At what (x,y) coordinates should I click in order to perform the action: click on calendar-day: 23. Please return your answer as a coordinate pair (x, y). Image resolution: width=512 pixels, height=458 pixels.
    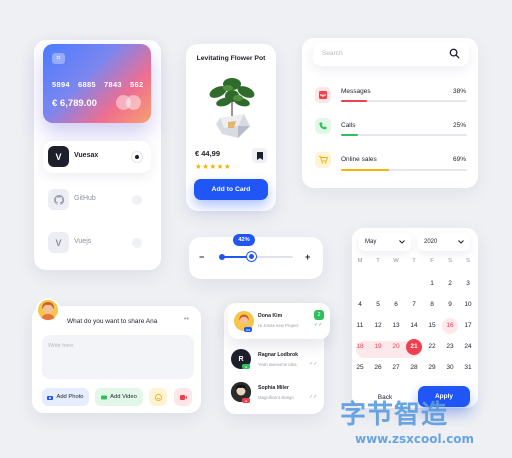
    Looking at the image, I should click on (450, 347).